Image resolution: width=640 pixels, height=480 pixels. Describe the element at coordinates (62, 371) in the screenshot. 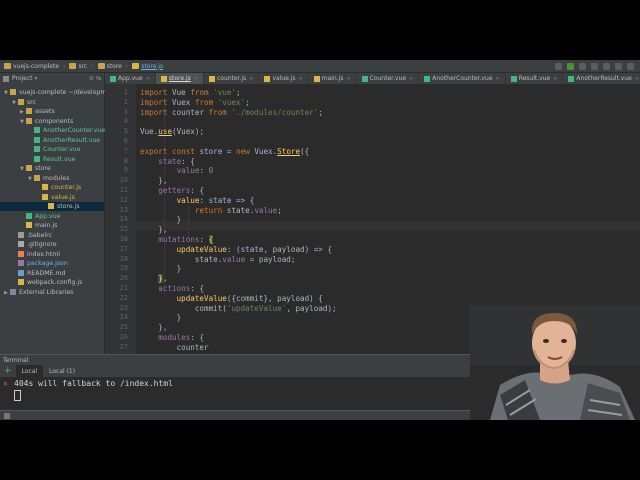

I see `terminal-tab-local-1: Local (1)` at that location.